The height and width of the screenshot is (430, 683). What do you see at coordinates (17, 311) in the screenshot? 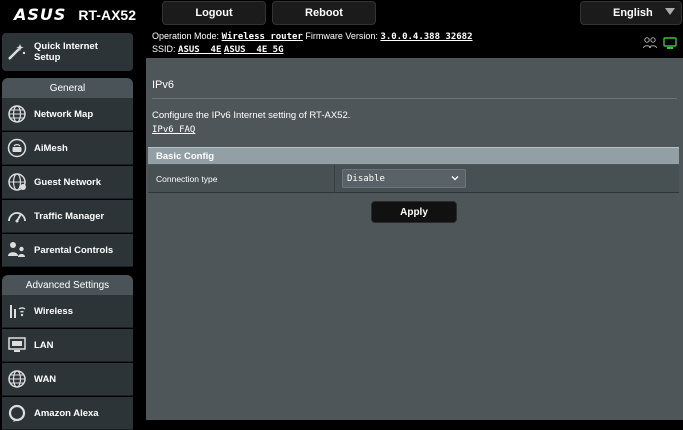
I see `wireless-icon` at bounding box center [17, 311].